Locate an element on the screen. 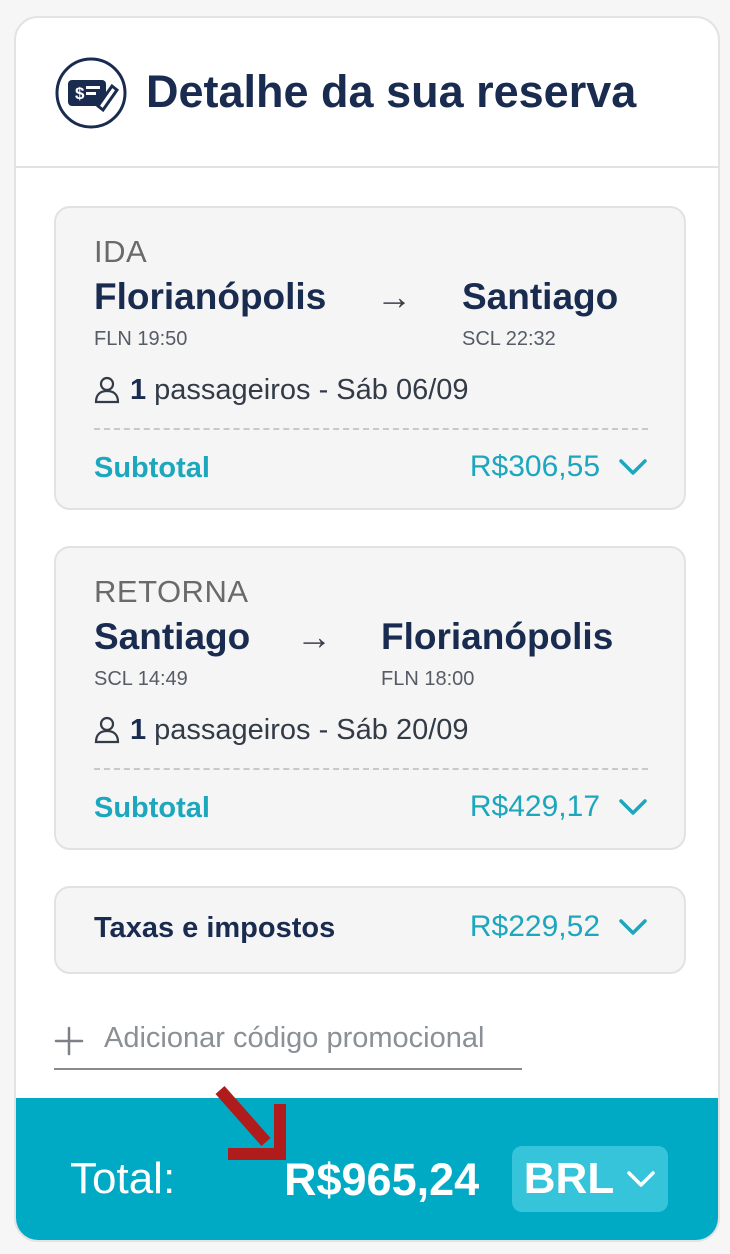 The image size is (730, 1254). taxes-label: Taxas e impostos is located at coordinates (215, 928).